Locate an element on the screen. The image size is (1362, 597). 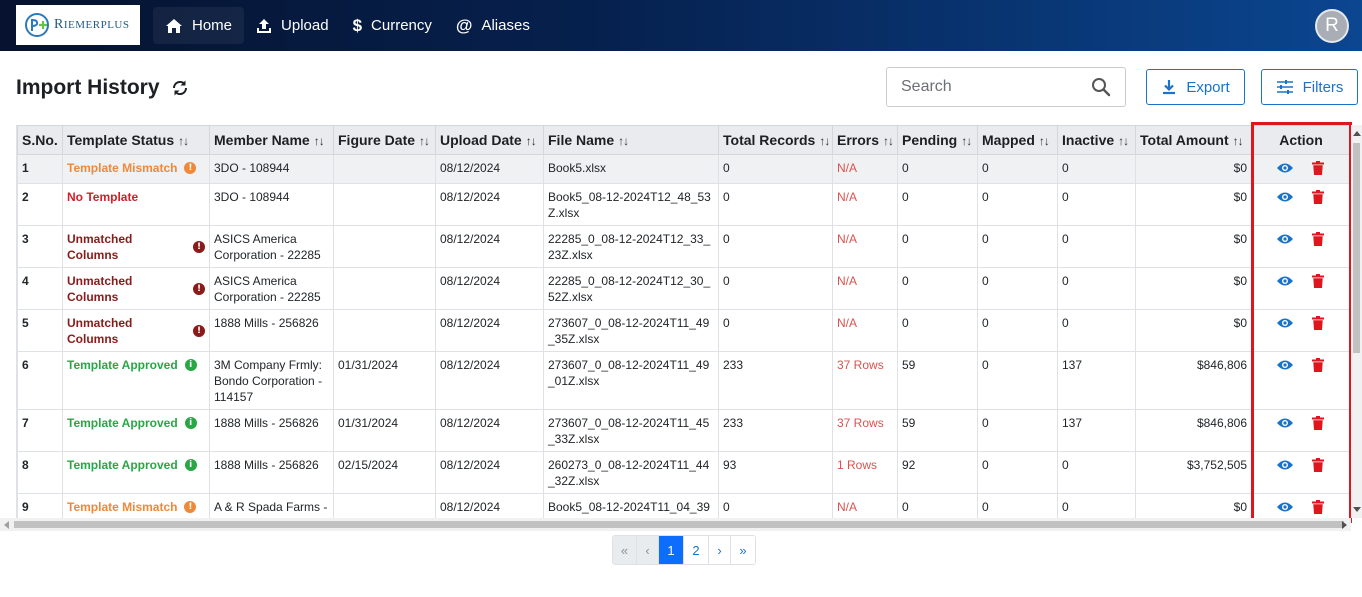
filters-button: Filters is located at coordinates (1309, 87).